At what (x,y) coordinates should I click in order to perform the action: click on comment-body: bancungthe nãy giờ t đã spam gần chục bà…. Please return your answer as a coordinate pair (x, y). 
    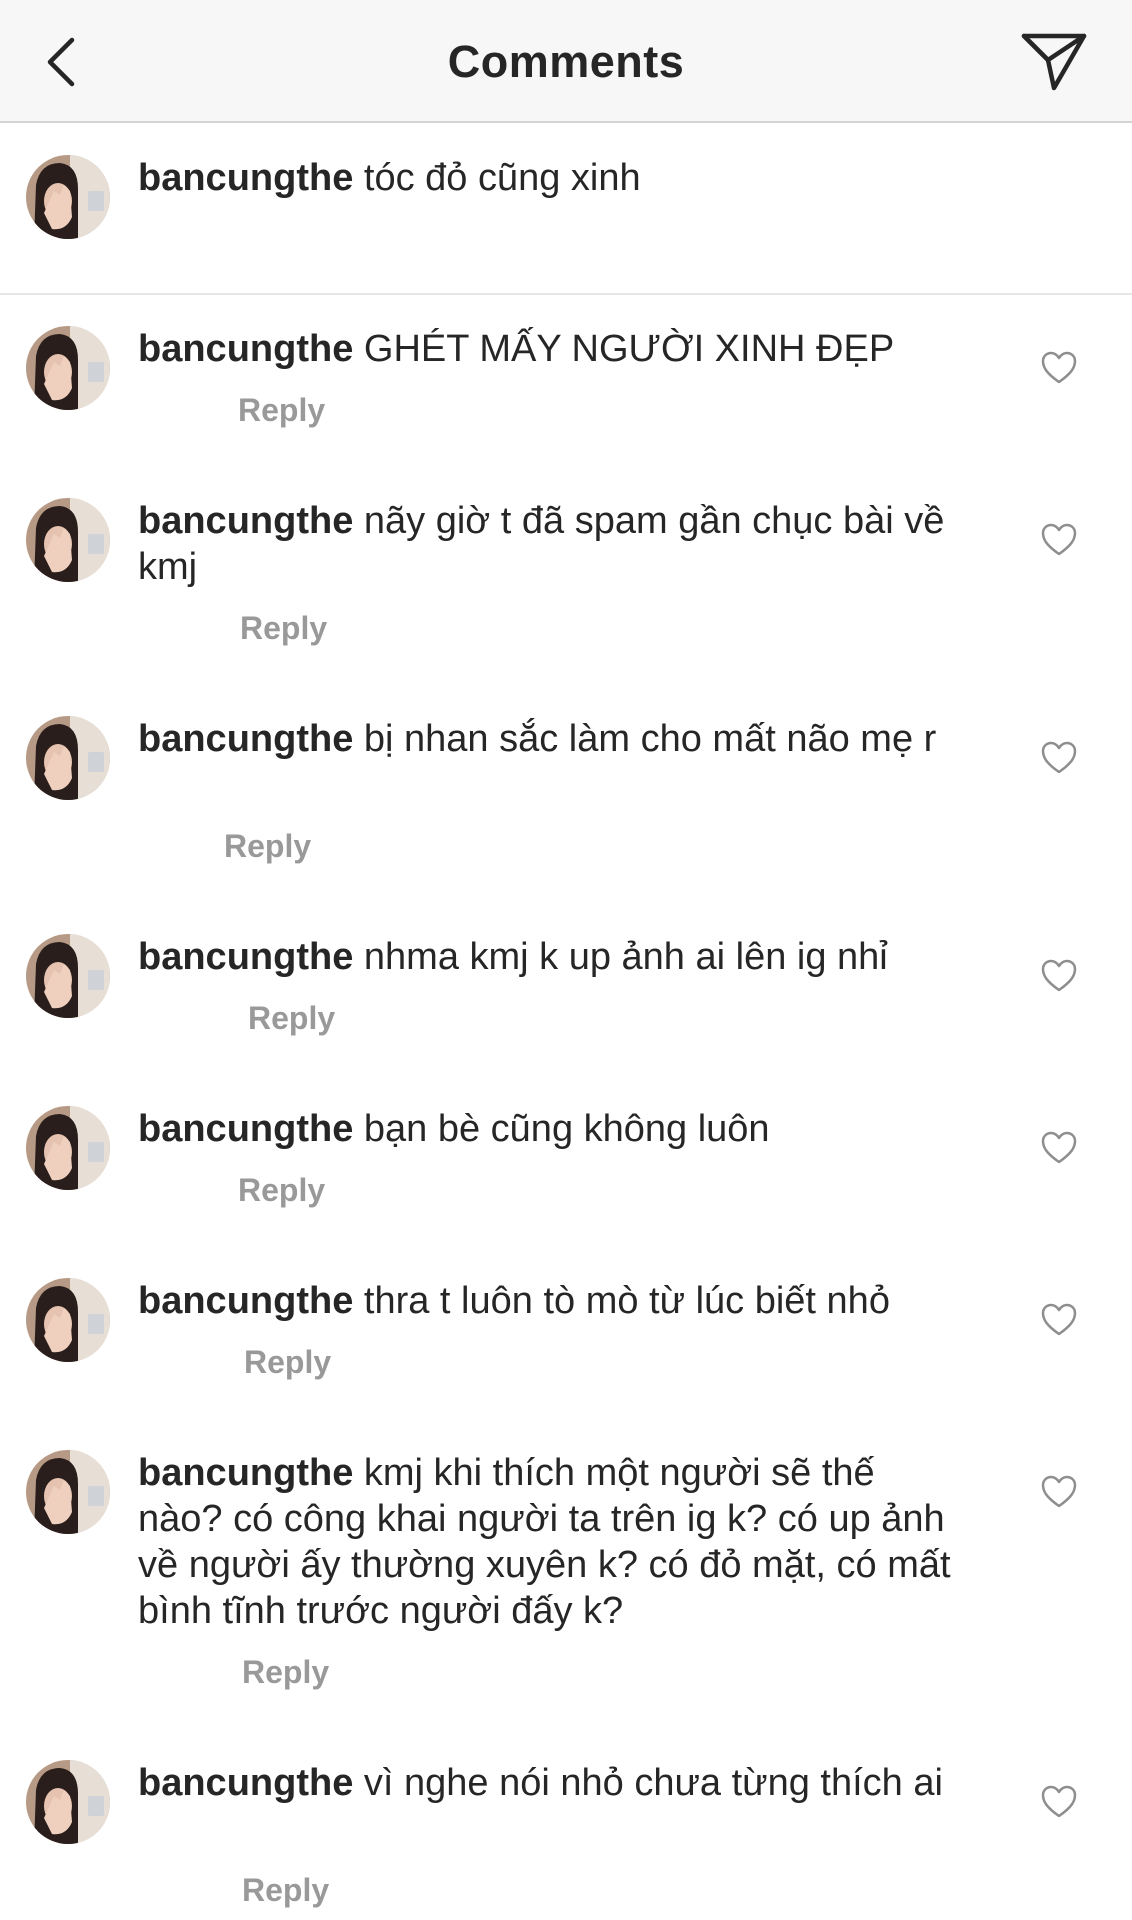
    Looking at the image, I should click on (553, 544).